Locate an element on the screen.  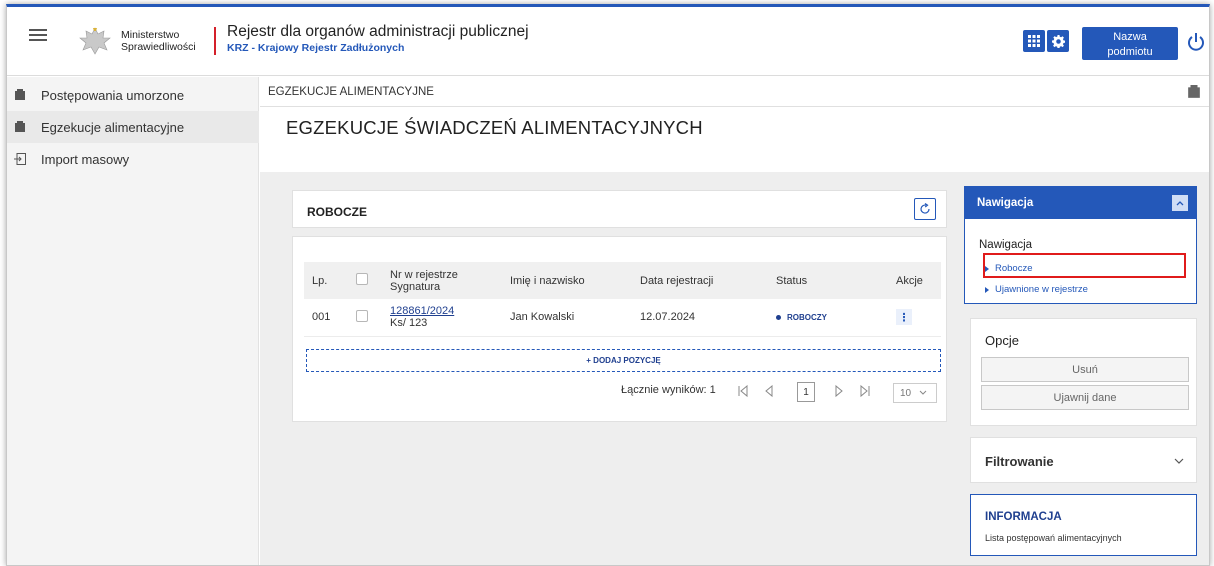
filter-title: Filtrowanie is located at coordinates (1019, 461).